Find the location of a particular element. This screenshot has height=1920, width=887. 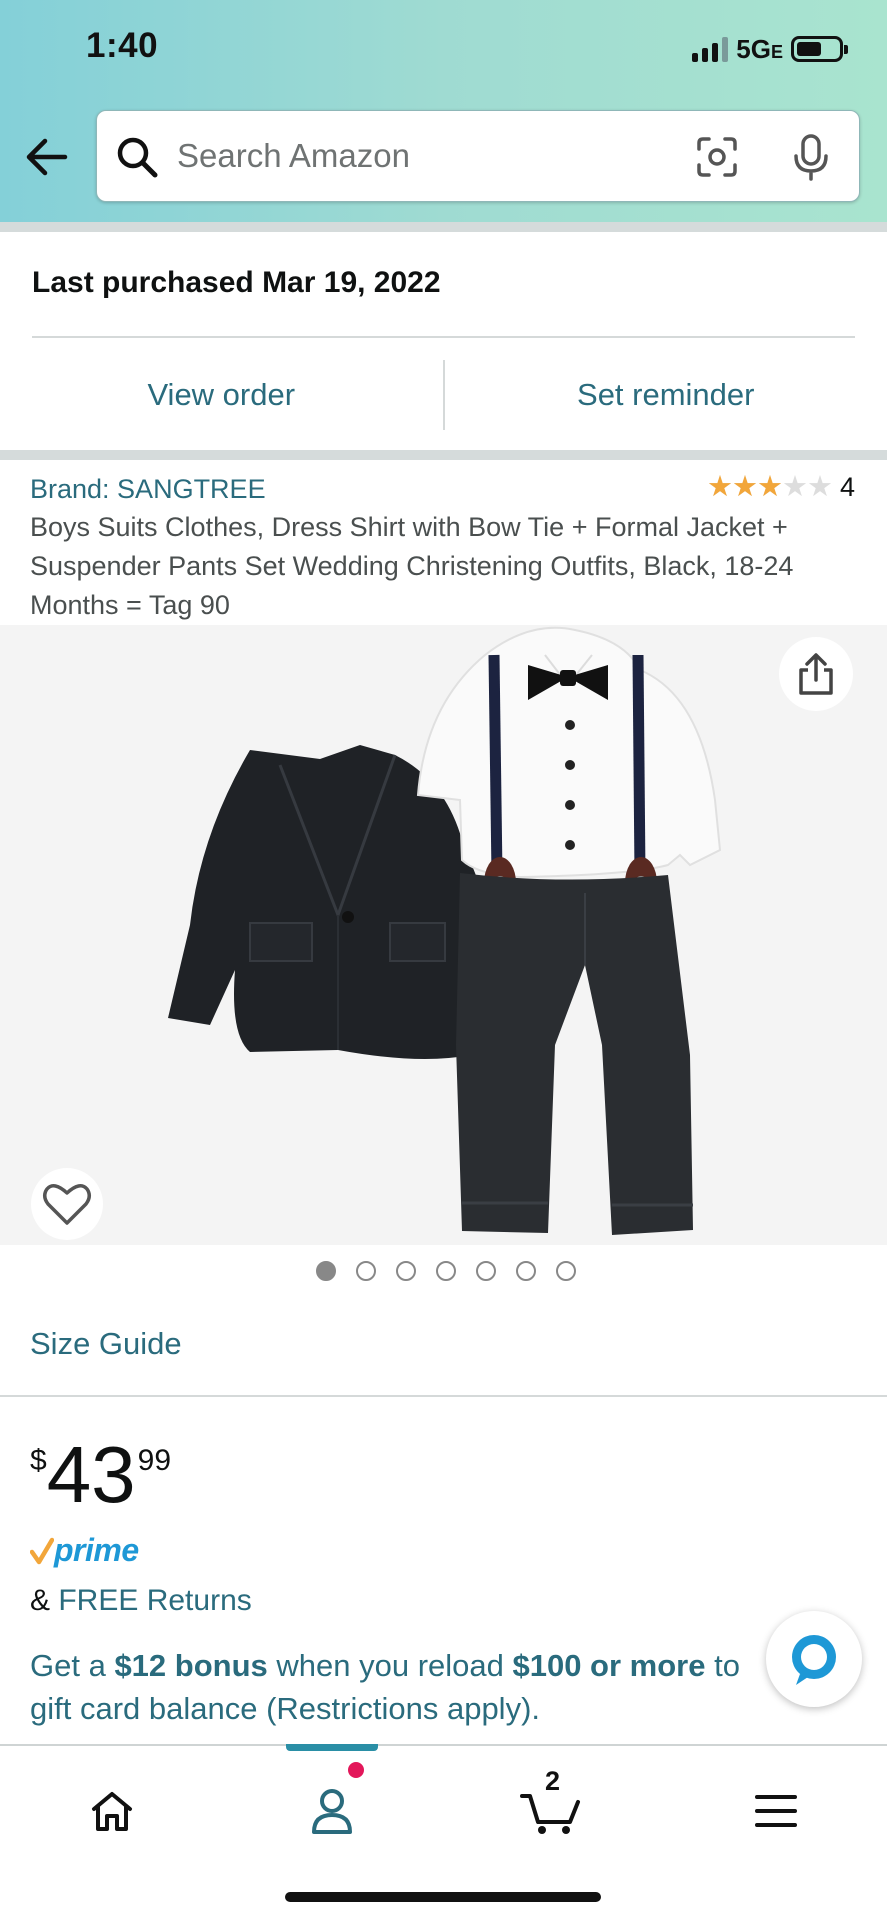

signal-icon is located at coordinates (710, 49).